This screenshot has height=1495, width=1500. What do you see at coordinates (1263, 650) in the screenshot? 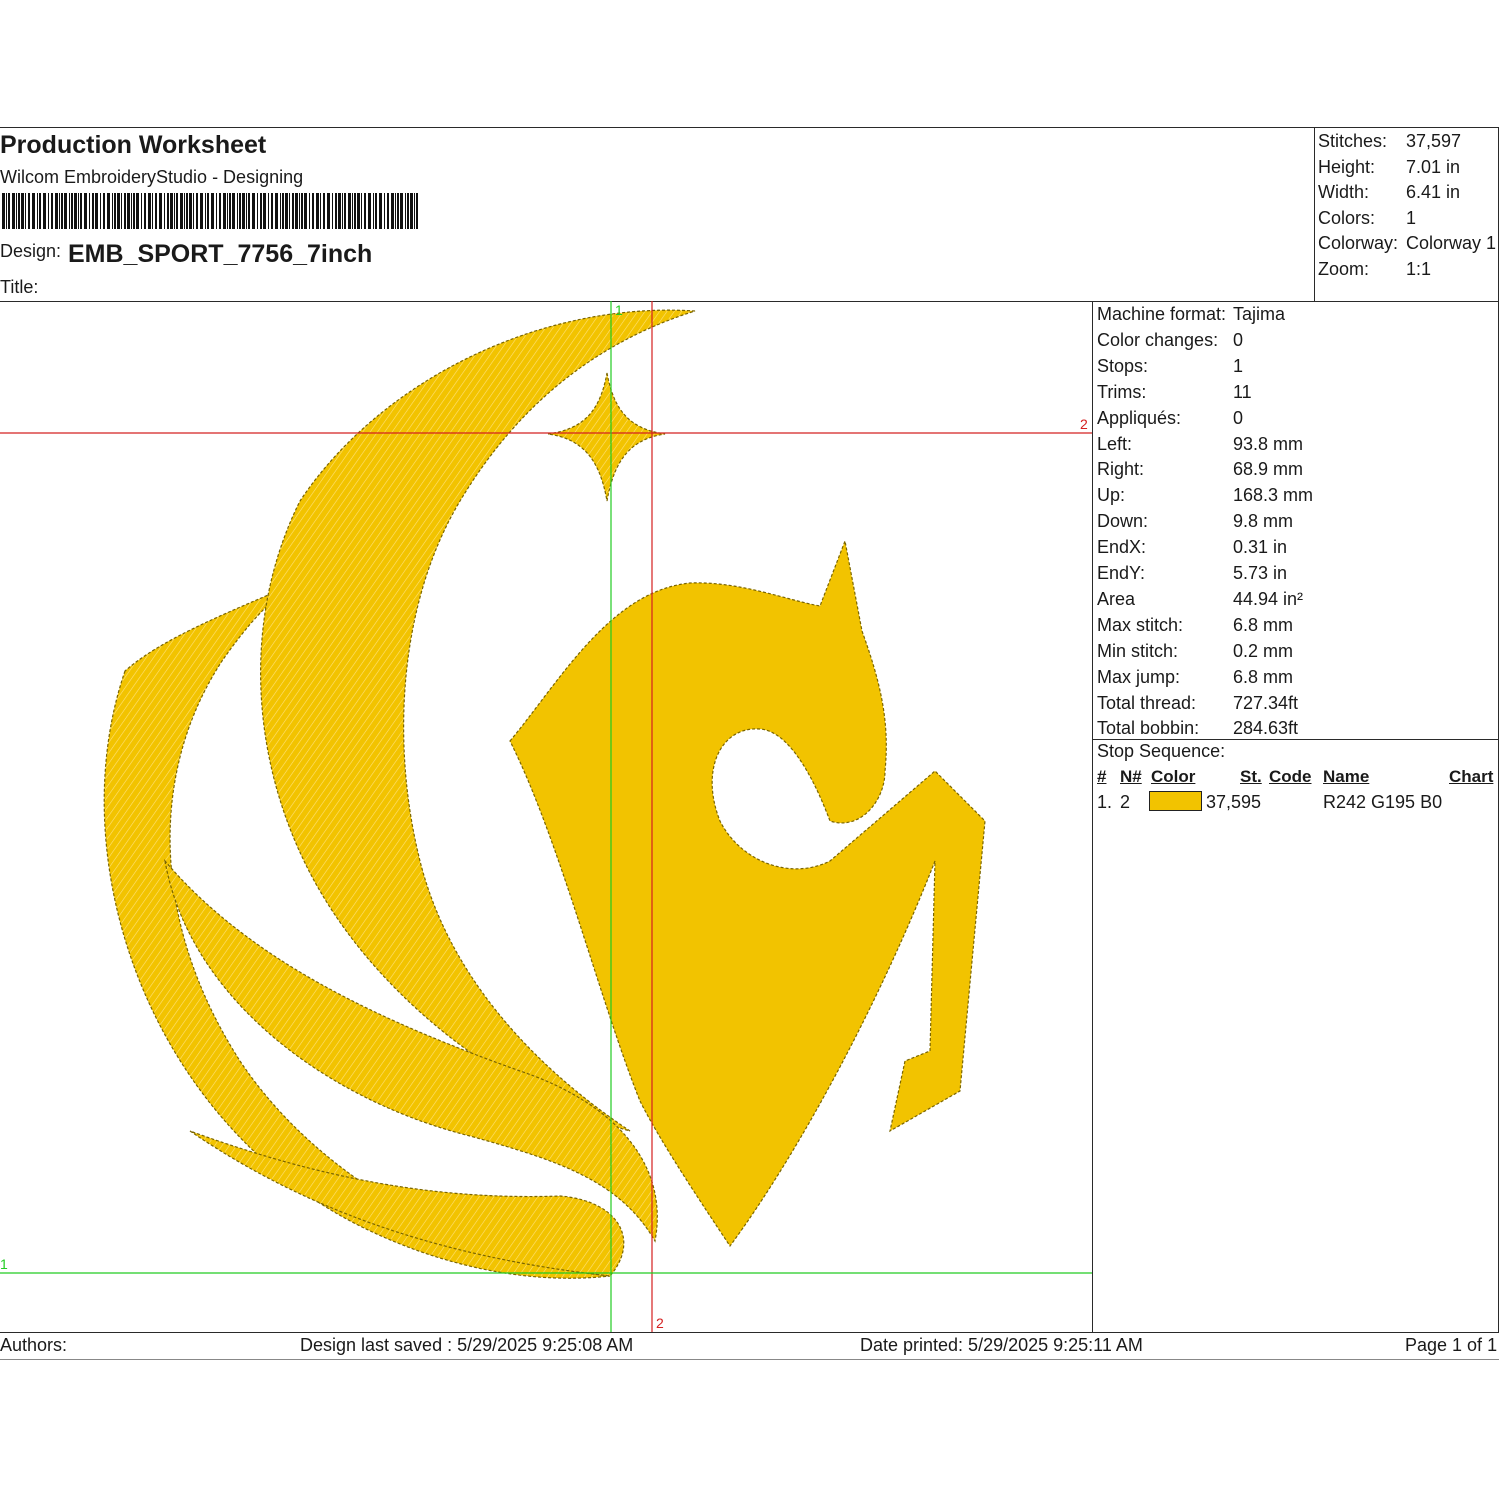
I see `detail-value: 0.2 mm` at bounding box center [1263, 650].